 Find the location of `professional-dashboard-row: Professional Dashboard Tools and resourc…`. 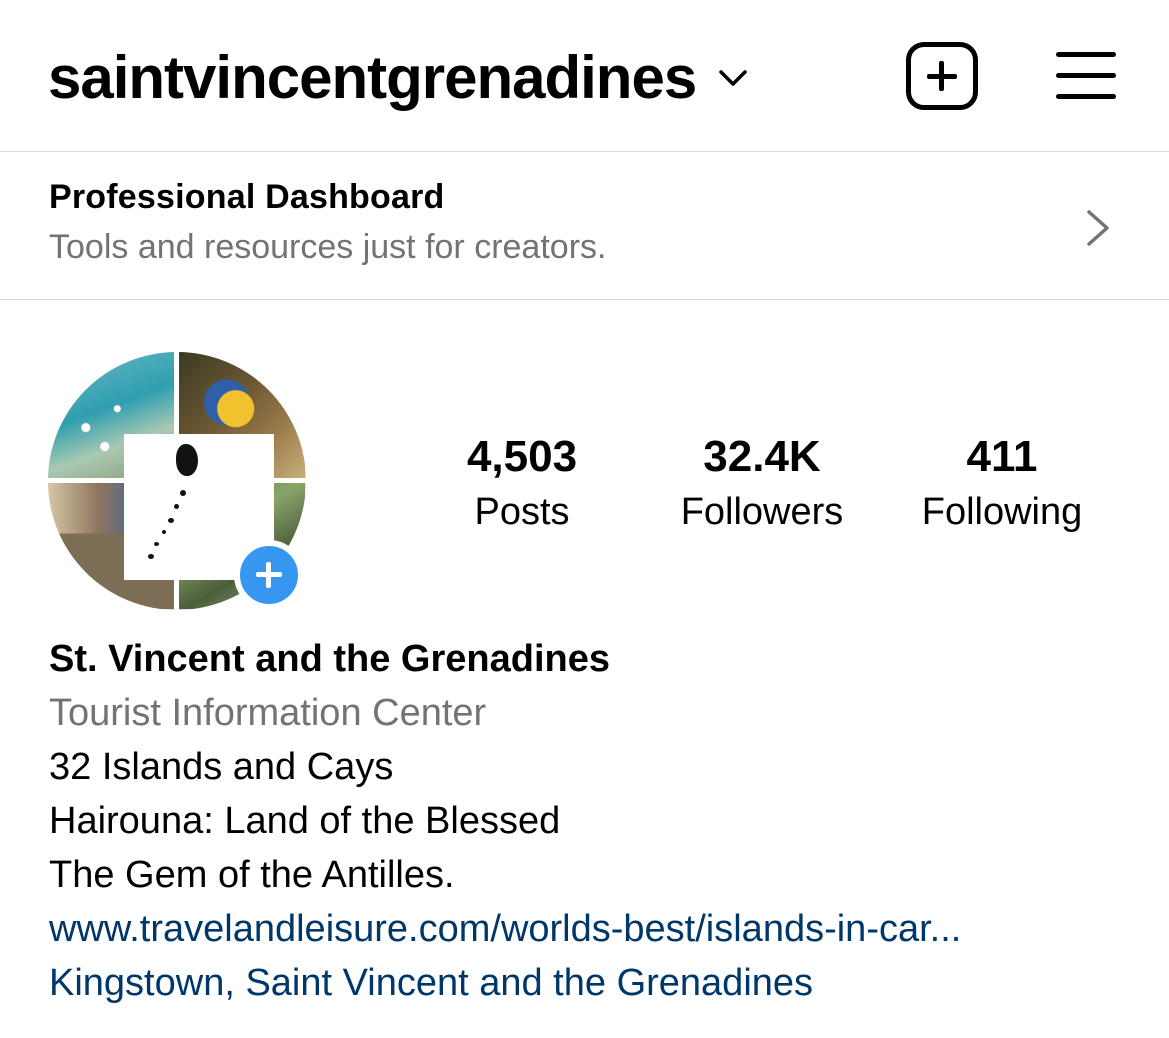

professional-dashboard-row: Professional Dashboard Tools and resourc… is located at coordinates (584, 226).